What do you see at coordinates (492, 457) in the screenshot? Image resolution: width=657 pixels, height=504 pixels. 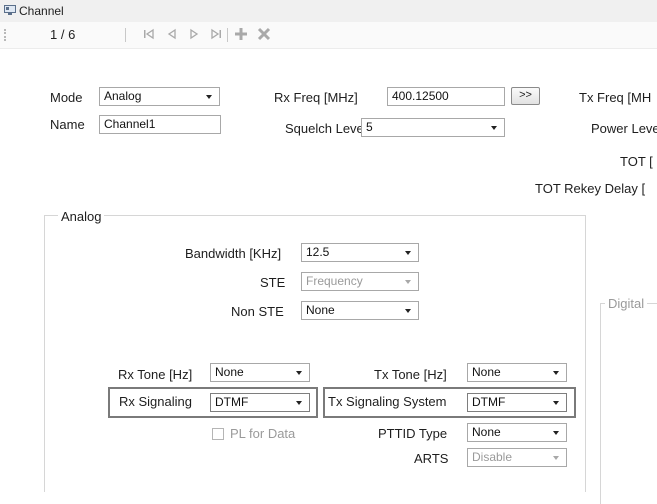 I see `arts-value: Disable` at bounding box center [492, 457].